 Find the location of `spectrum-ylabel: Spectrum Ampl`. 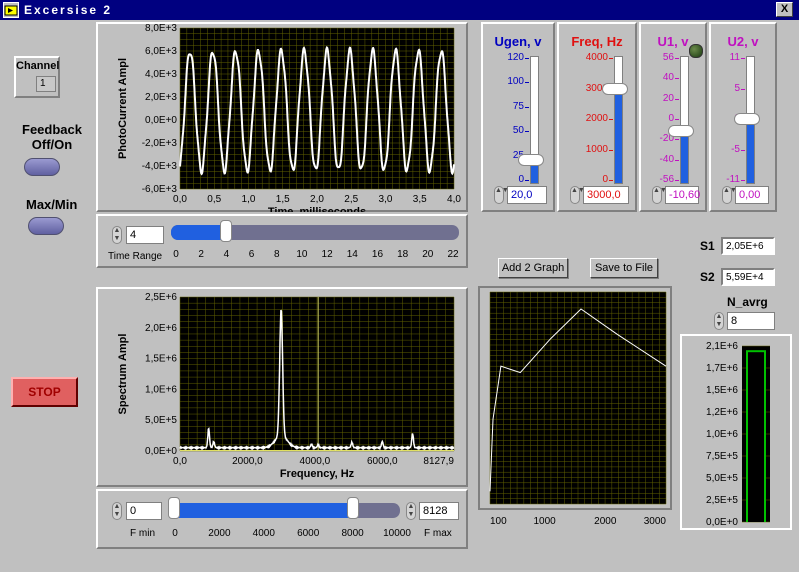

spectrum-ylabel: Spectrum Ampl is located at coordinates (123, 374).